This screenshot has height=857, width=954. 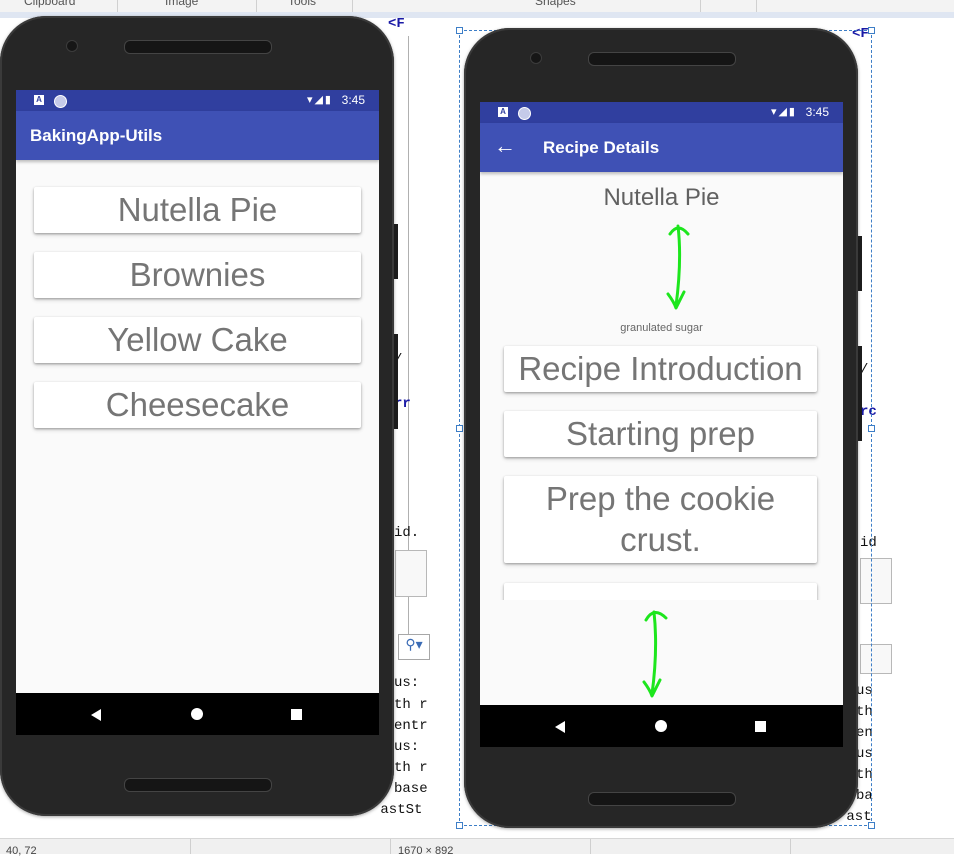 What do you see at coordinates (660, 591) in the screenshot?
I see `step-button-partial` at bounding box center [660, 591].